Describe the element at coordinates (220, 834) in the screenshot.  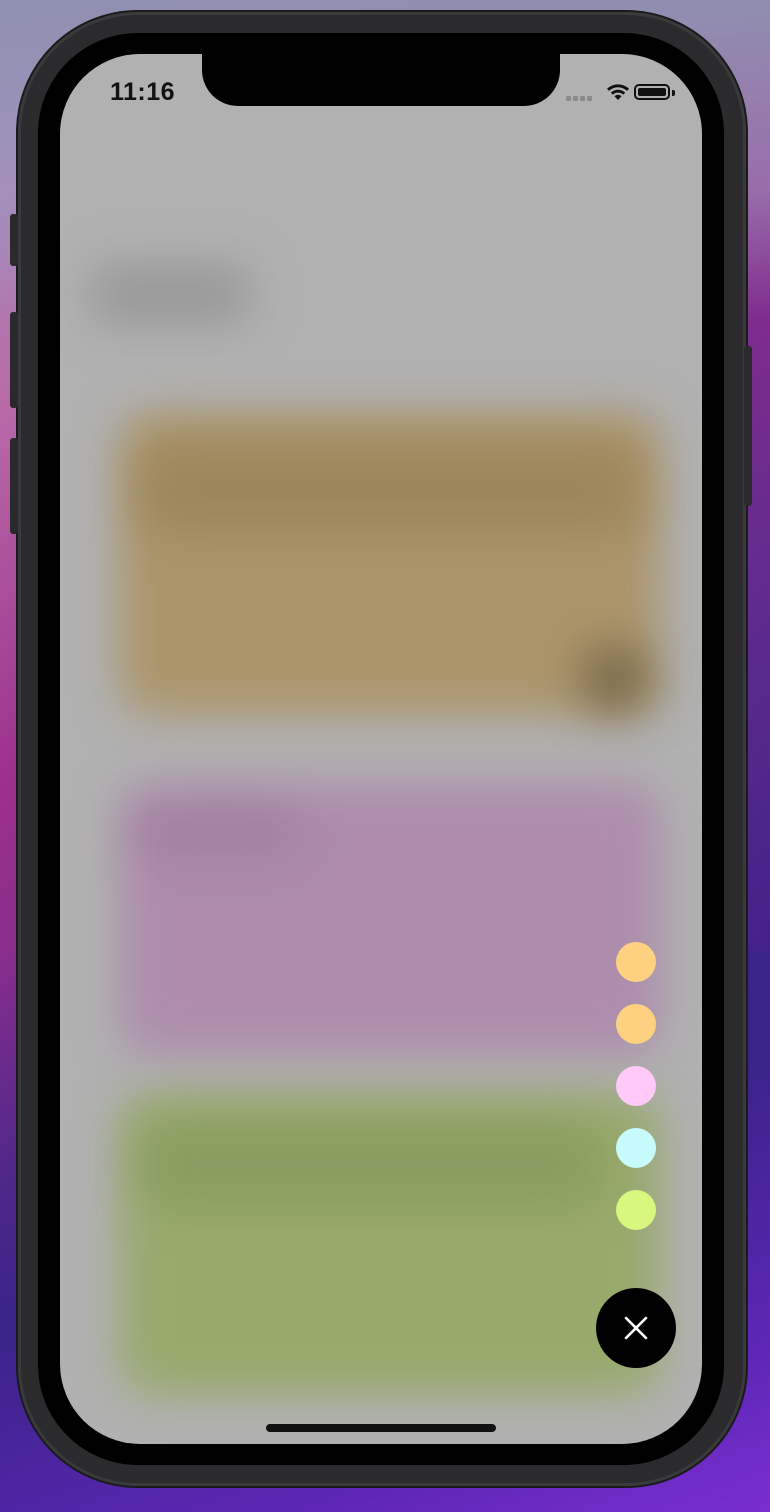
I see `blurred-note-card-pink-text` at that location.